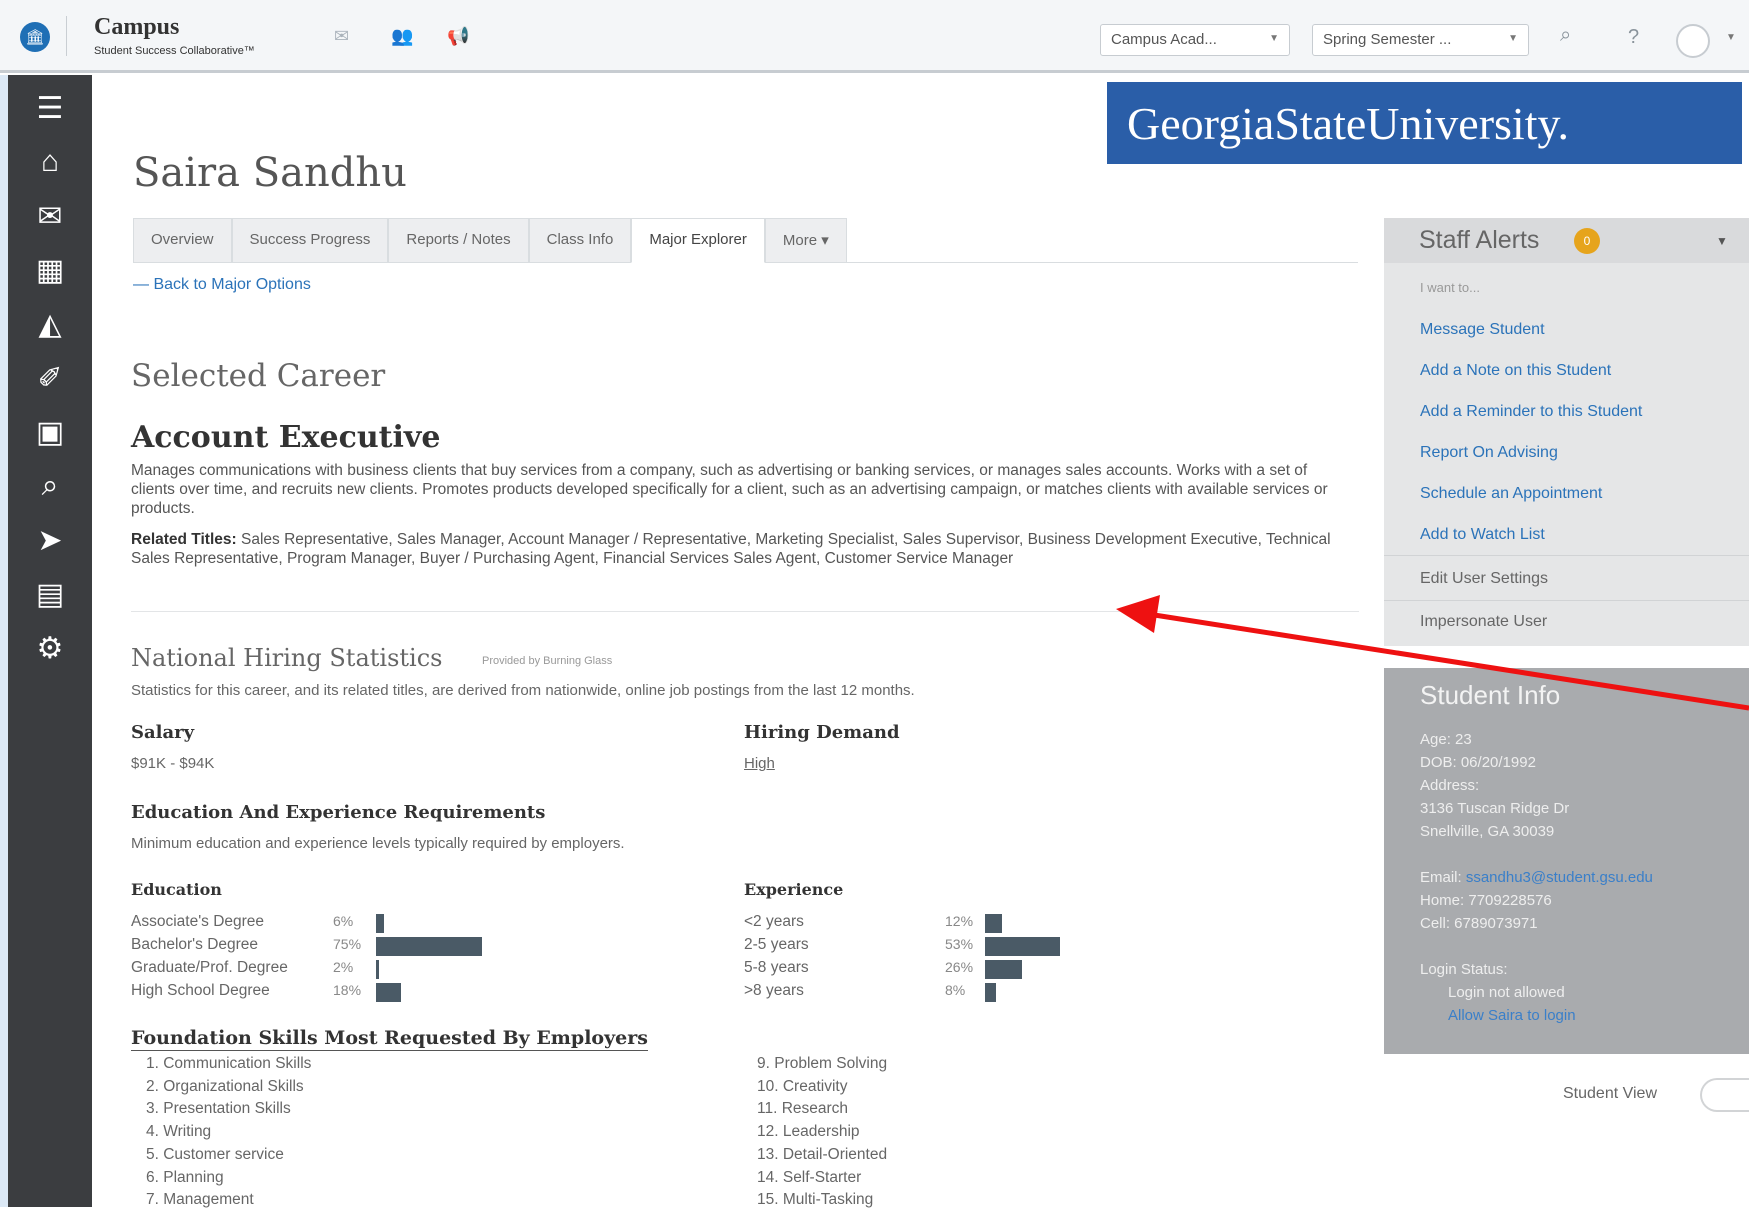 The image size is (1749, 1209). Describe the element at coordinates (458, 240) in the screenshot. I see `tab-reports-notes: Reports / Notes` at that location.